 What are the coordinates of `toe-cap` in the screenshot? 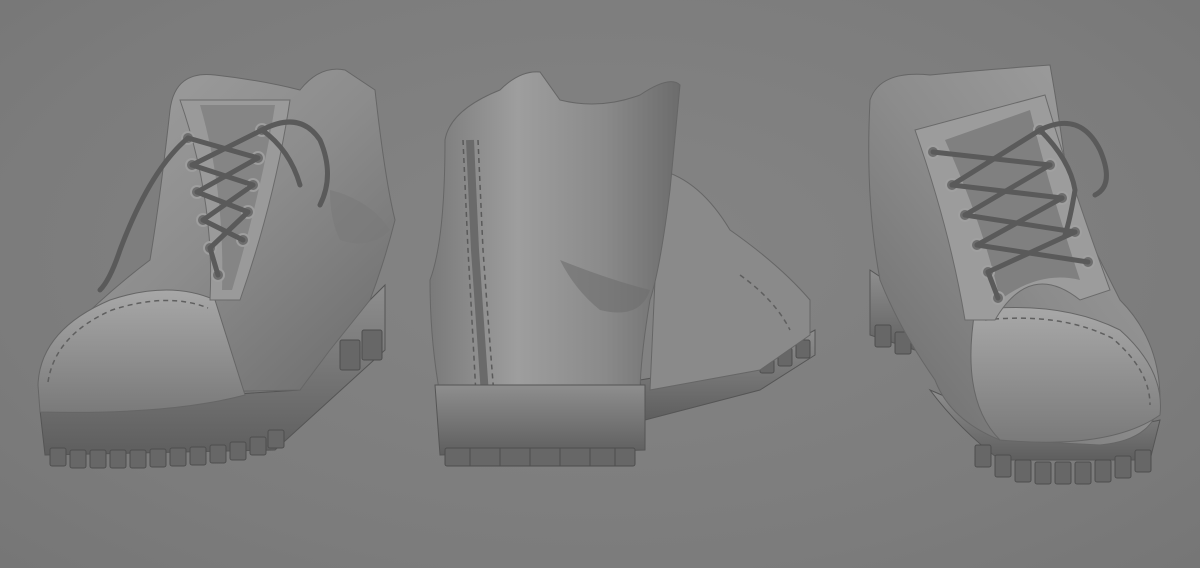 It's located at (141, 351).